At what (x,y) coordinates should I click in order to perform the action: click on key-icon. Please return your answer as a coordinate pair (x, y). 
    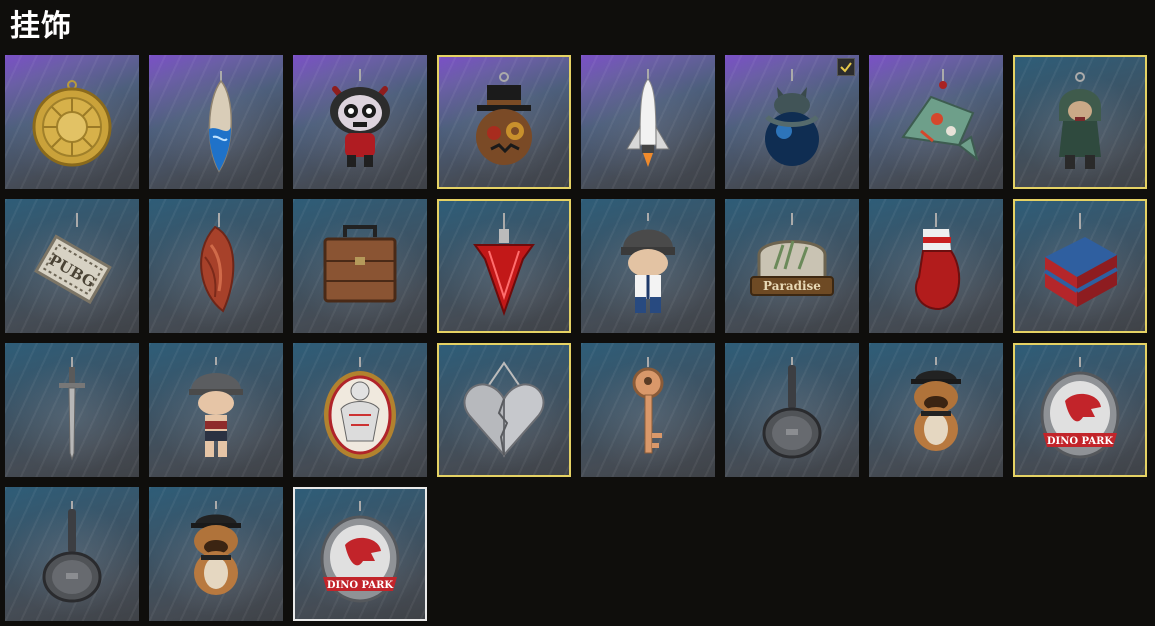
    Looking at the image, I should click on (648, 405).